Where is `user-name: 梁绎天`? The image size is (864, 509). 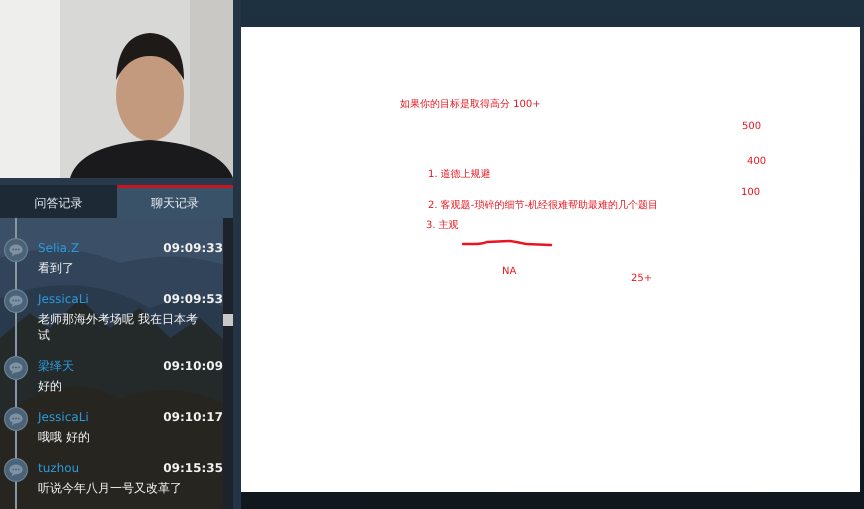
user-name: 梁绎天 is located at coordinates (56, 366).